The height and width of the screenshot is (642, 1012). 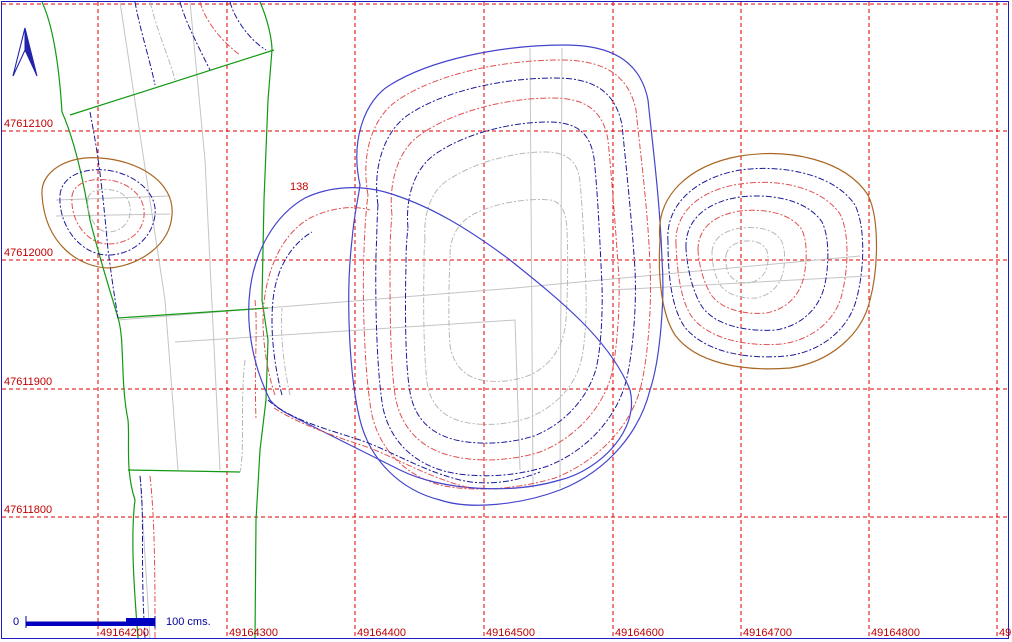 I want to click on grid-x-label: 49164500, so click(x=510, y=633).